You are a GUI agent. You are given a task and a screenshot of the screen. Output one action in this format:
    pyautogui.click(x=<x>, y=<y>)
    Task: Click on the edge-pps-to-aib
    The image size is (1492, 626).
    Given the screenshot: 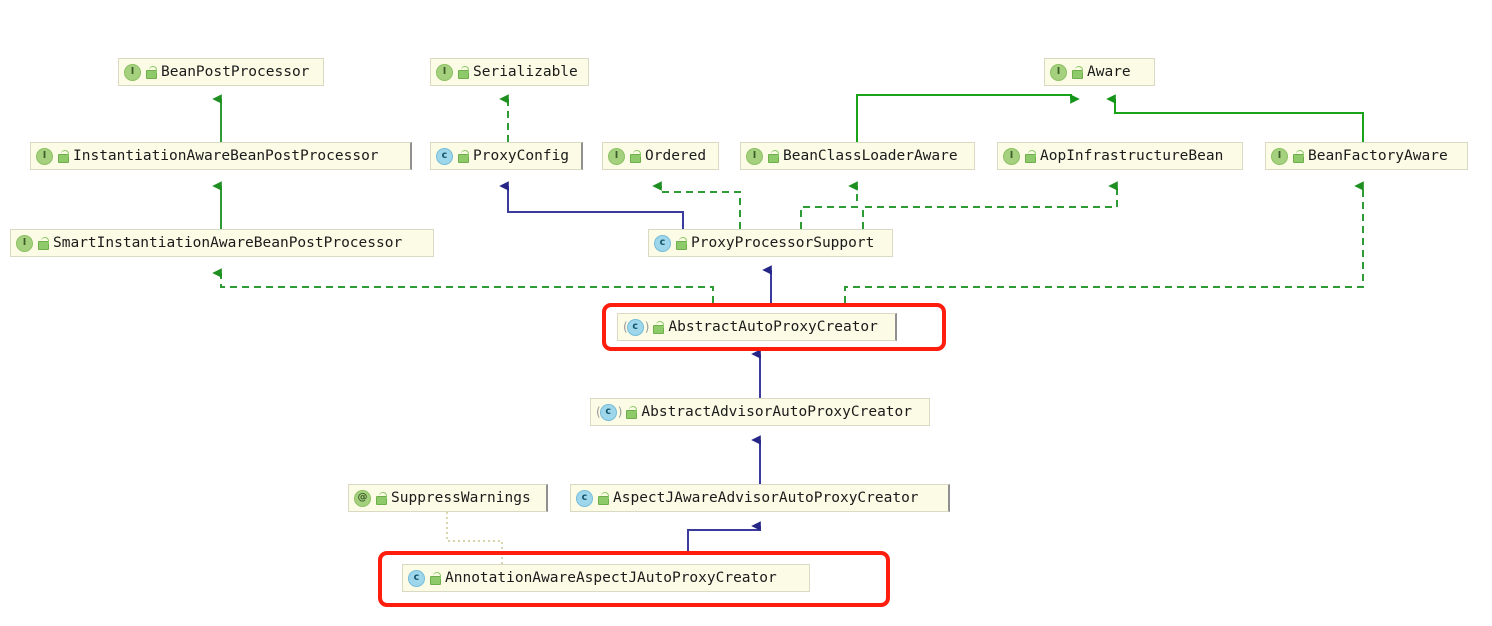 What is the action you would take?
    pyautogui.click(x=990, y=205)
    